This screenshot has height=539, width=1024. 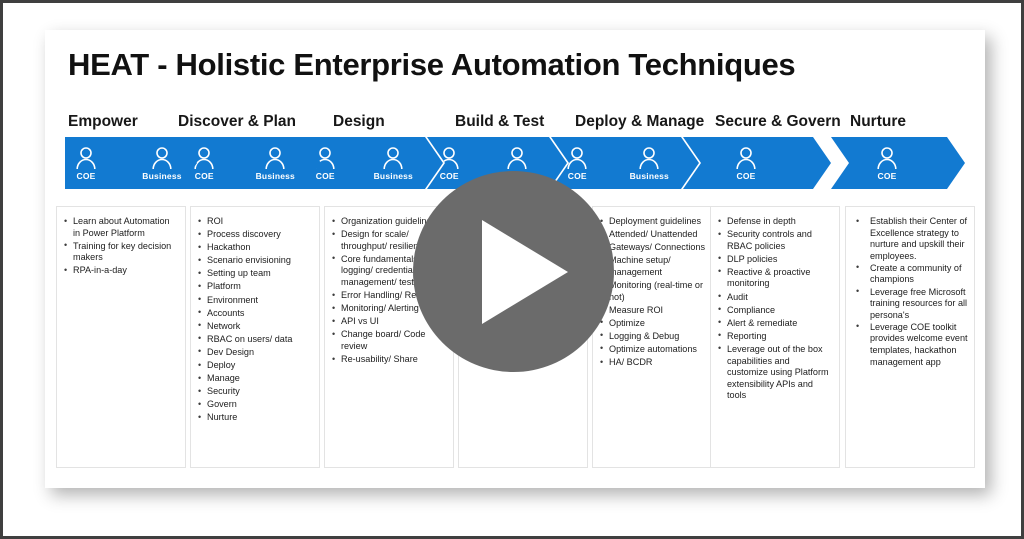 What do you see at coordinates (255, 418) in the screenshot?
I see `list-item: Nurture` at bounding box center [255, 418].